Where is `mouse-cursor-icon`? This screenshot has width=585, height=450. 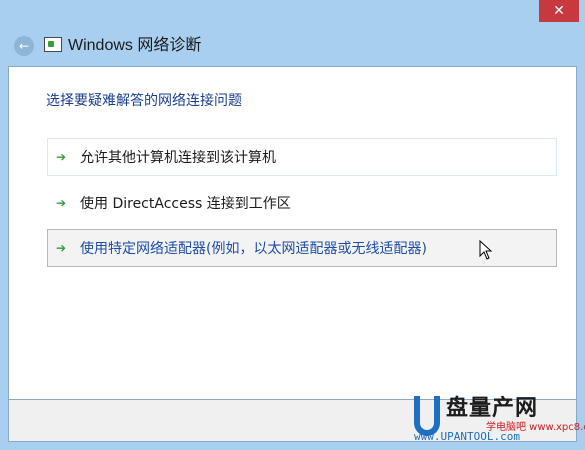 mouse-cursor-icon is located at coordinates (486, 250).